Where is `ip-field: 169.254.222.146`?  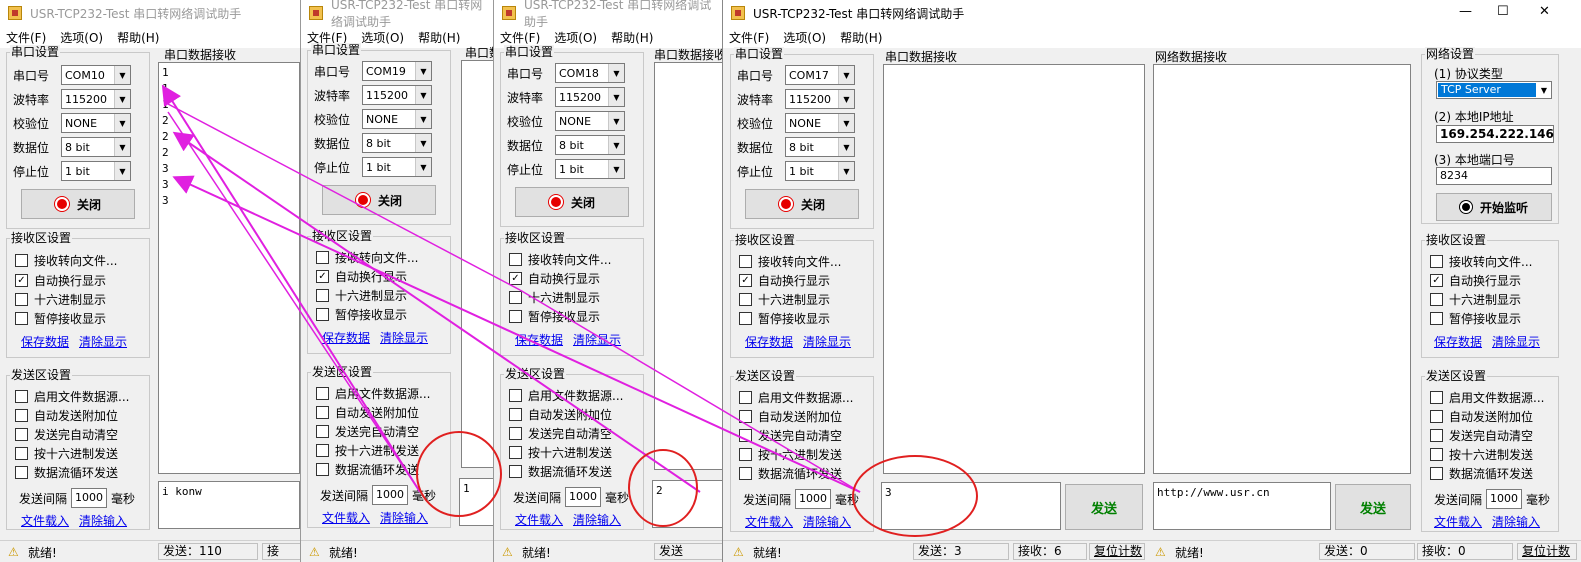 ip-field: 169.254.222.146 is located at coordinates (1495, 134).